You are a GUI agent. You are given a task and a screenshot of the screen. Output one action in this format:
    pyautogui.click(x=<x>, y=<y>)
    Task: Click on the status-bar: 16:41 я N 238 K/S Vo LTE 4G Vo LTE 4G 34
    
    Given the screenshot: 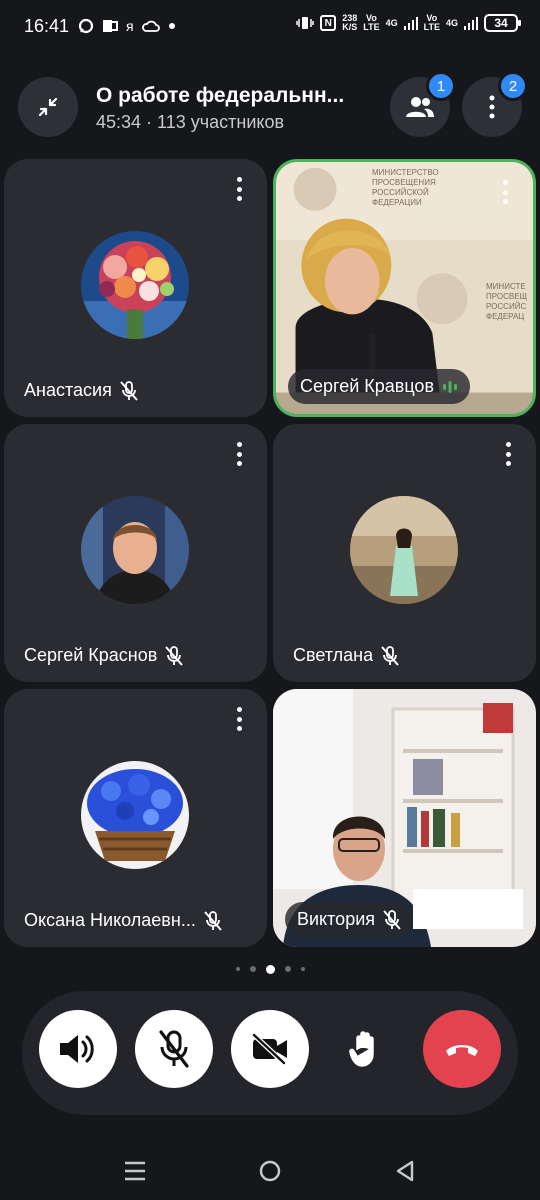 What is the action you would take?
    pyautogui.click(x=270, y=28)
    